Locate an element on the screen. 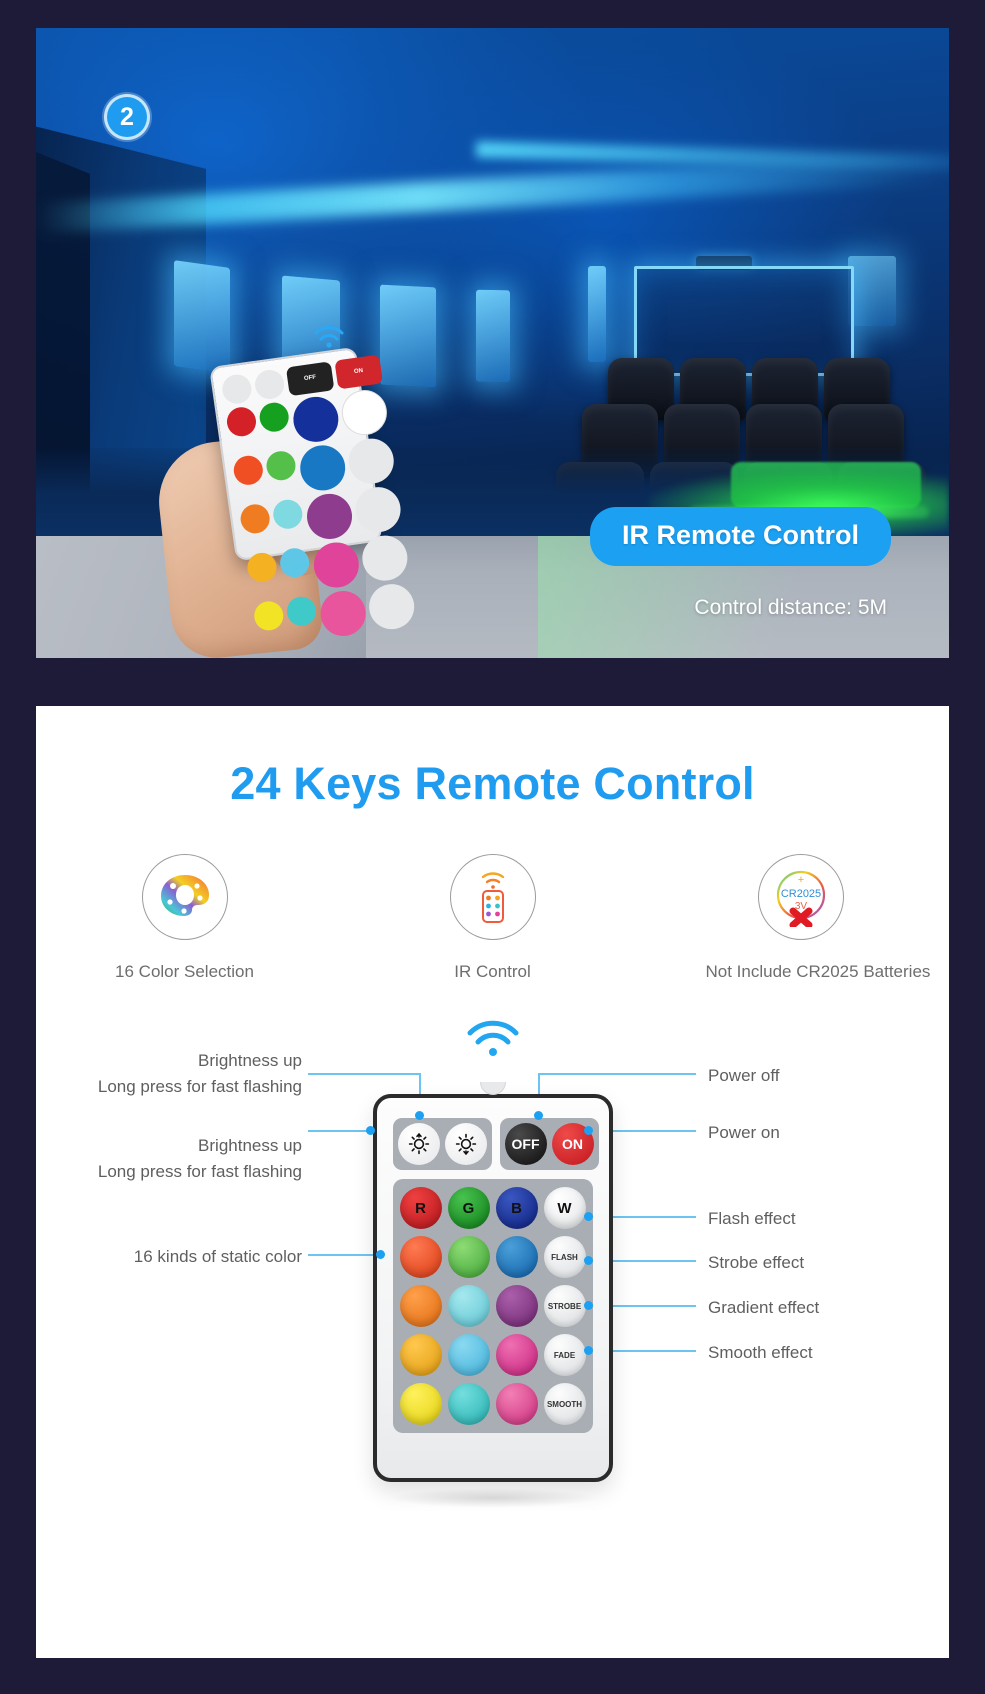  brightness-down-key is located at coordinates (465, 1144).